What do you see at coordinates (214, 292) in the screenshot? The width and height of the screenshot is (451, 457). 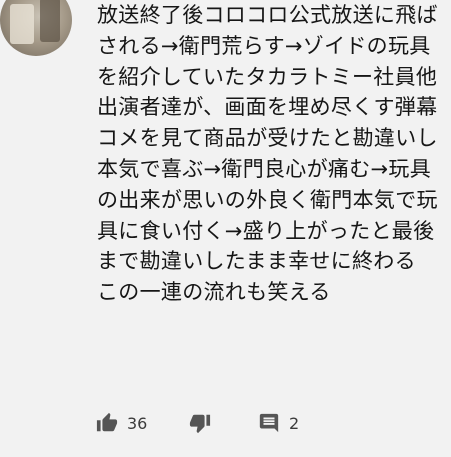 I see `comment-line: この一連の流れも笑える` at bounding box center [214, 292].